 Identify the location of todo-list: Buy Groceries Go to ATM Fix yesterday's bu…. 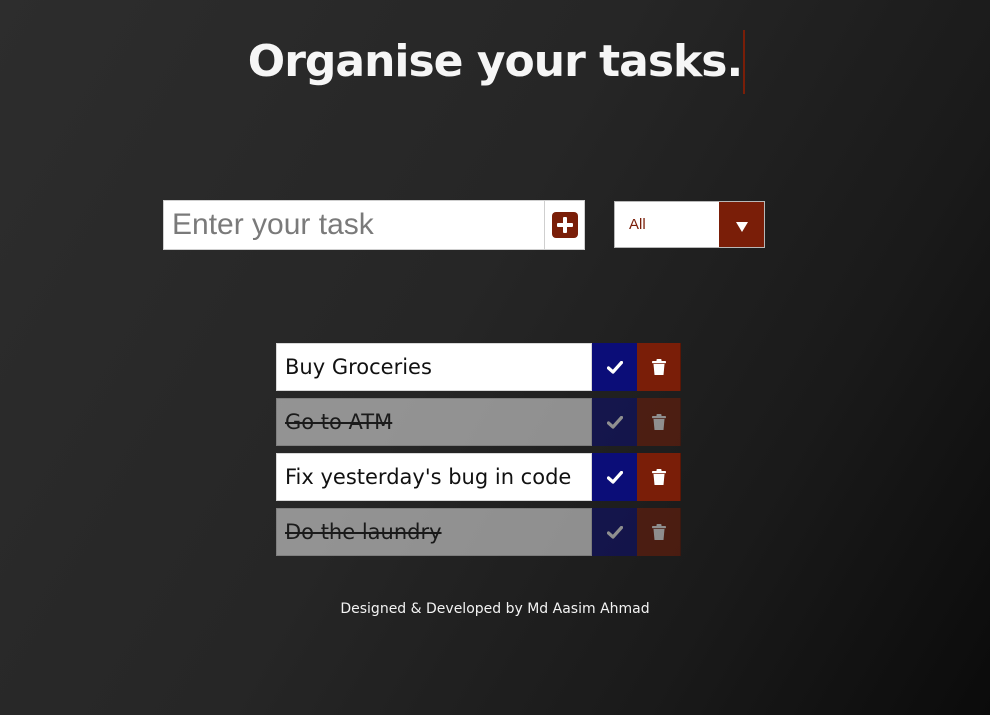
(479, 453).